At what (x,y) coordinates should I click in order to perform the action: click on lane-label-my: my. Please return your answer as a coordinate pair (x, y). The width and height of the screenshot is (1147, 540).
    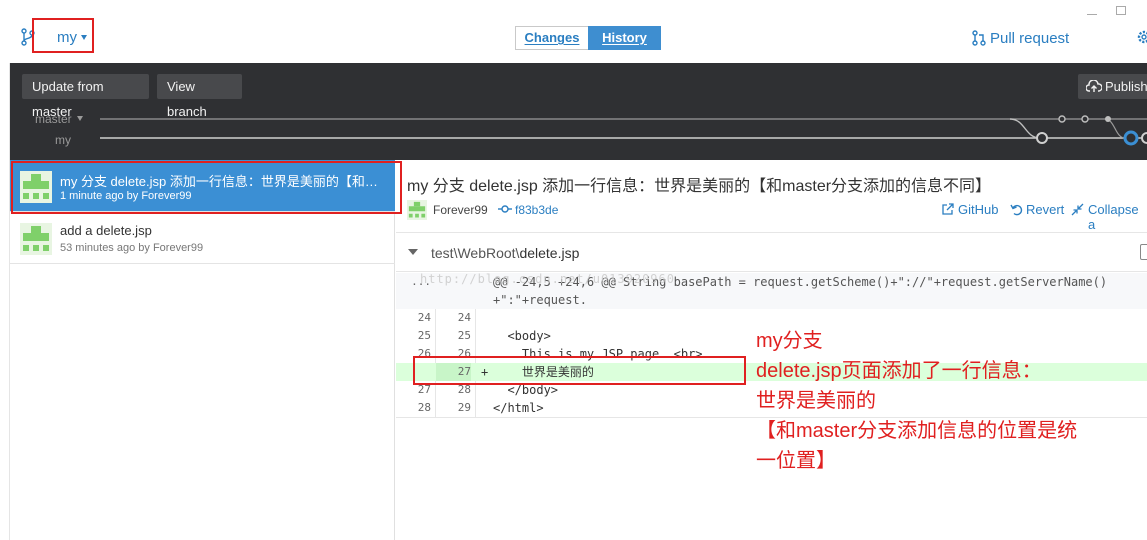
    Looking at the image, I should click on (63, 140).